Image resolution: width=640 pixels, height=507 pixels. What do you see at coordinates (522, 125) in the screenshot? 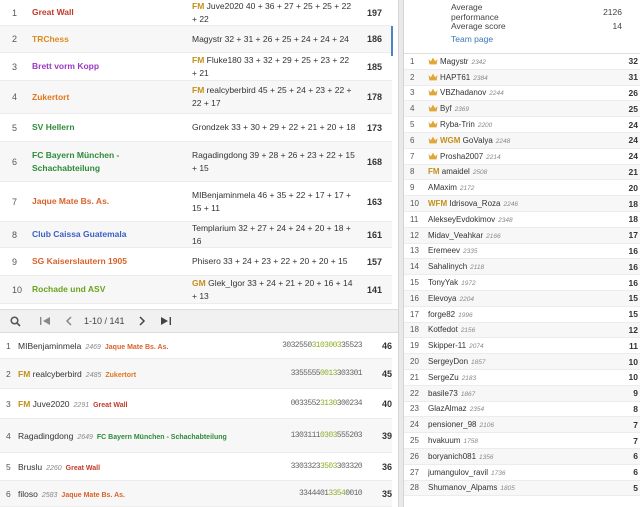
I see `roster-row: 5 Ryba-Trin 2200 24` at bounding box center [522, 125].